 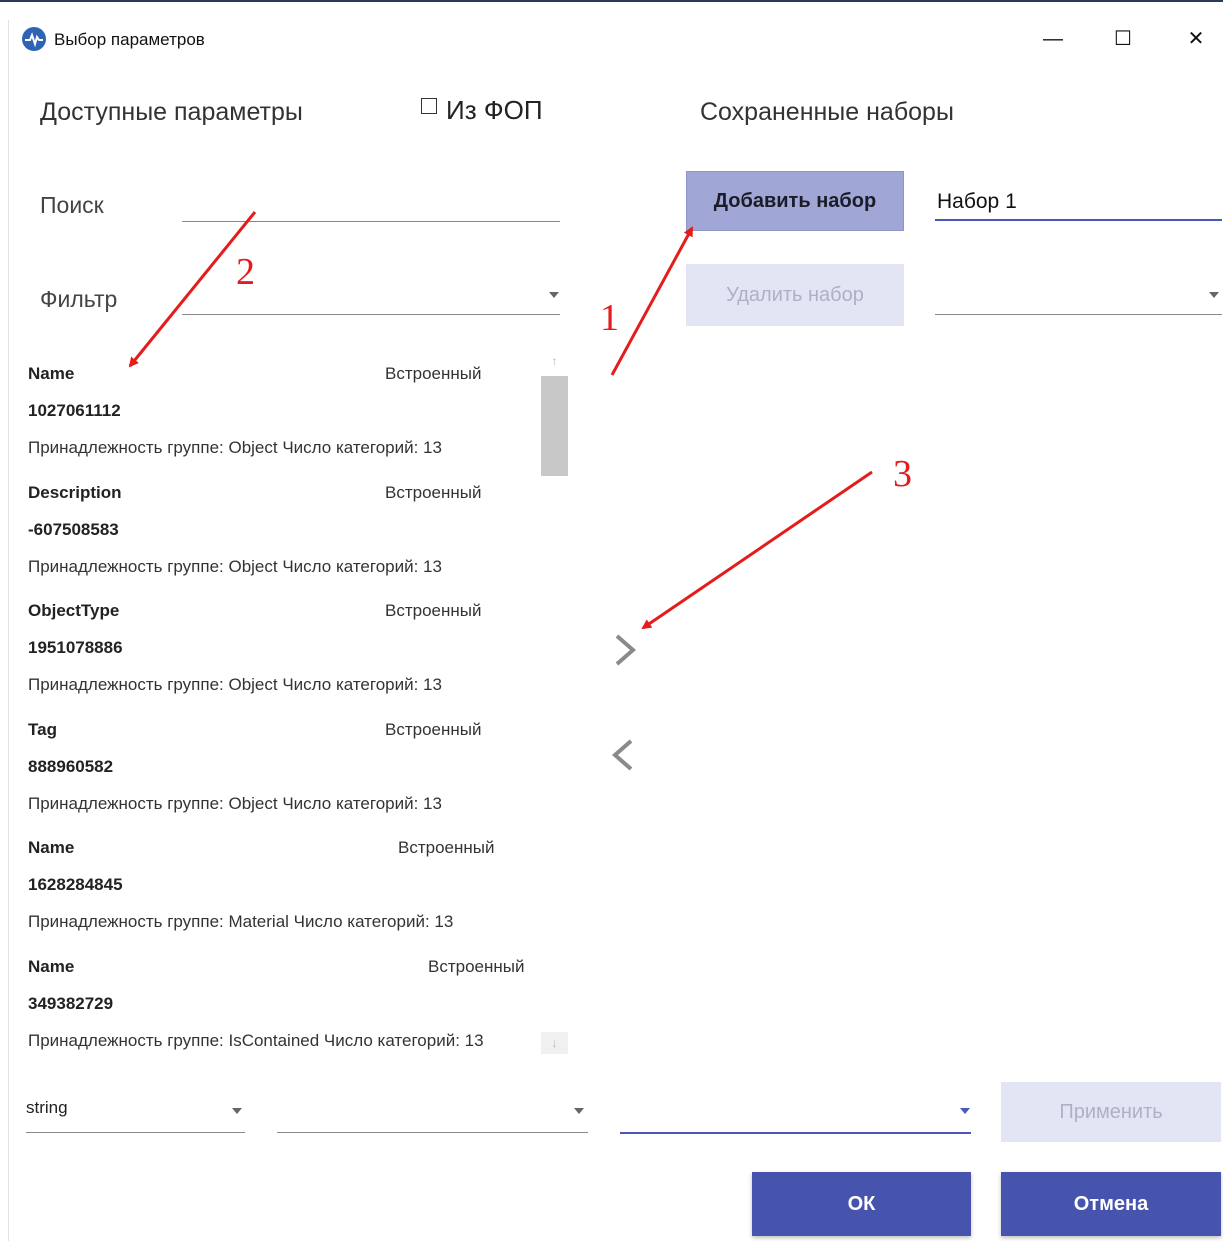 What do you see at coordinates (827, 112) in the screenshot?
I see `saved-sets-heading: Сохраненные наборы` at bounding box center [827, 112].